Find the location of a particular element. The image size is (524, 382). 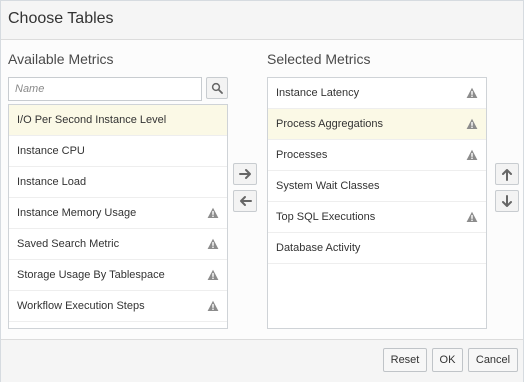

move-down-button is located at coordinates (507, 201).